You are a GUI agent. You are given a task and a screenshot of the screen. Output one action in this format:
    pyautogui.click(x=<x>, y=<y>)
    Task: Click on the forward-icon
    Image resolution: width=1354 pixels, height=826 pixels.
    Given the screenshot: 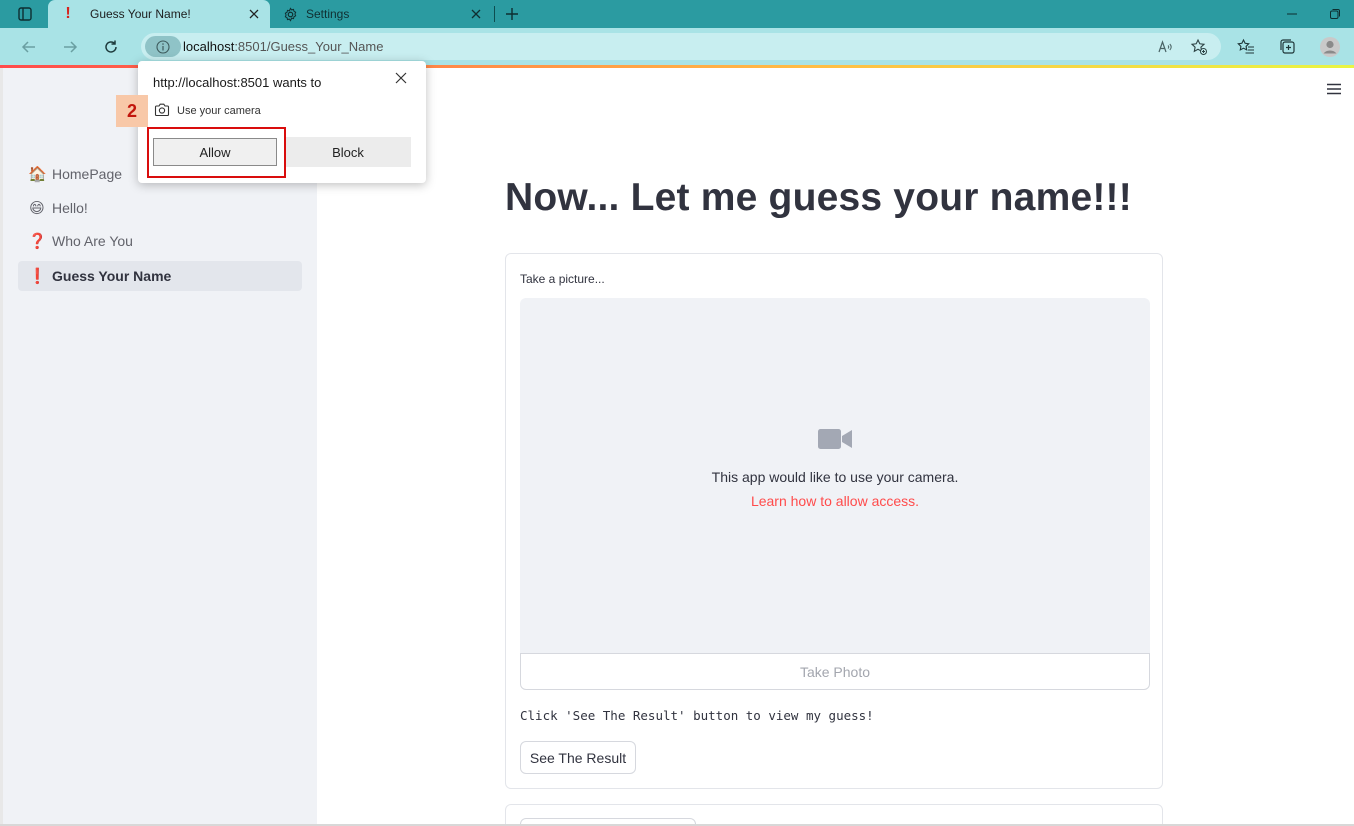 What is the action you would take?
    pyautogui.click(x=70, y=47)
    